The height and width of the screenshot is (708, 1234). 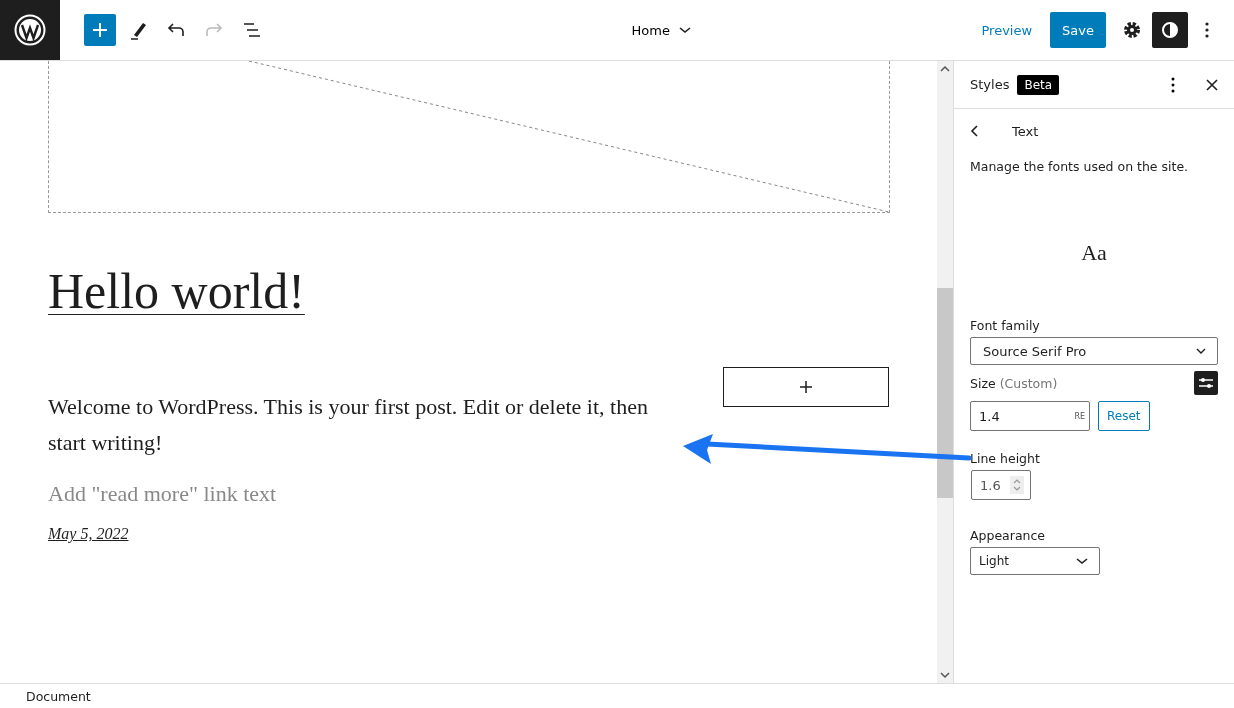 I want to click on font-family-select: Source Serif Pro, so click(x=1094, y=351).